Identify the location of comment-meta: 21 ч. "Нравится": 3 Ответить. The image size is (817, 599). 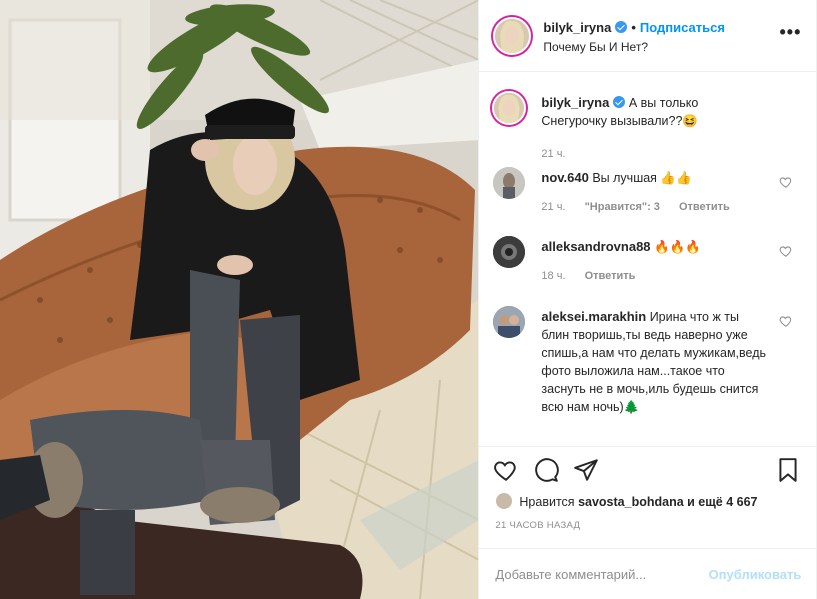
(643, 207).